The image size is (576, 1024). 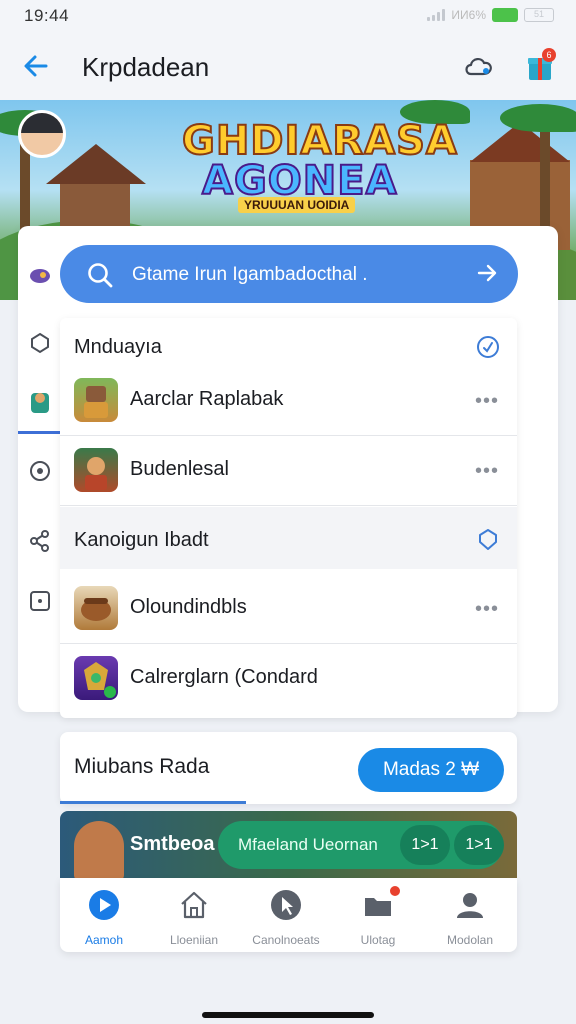 I want to click on list-item: Calrerglarn (Condard, so click(x=288, y=679).